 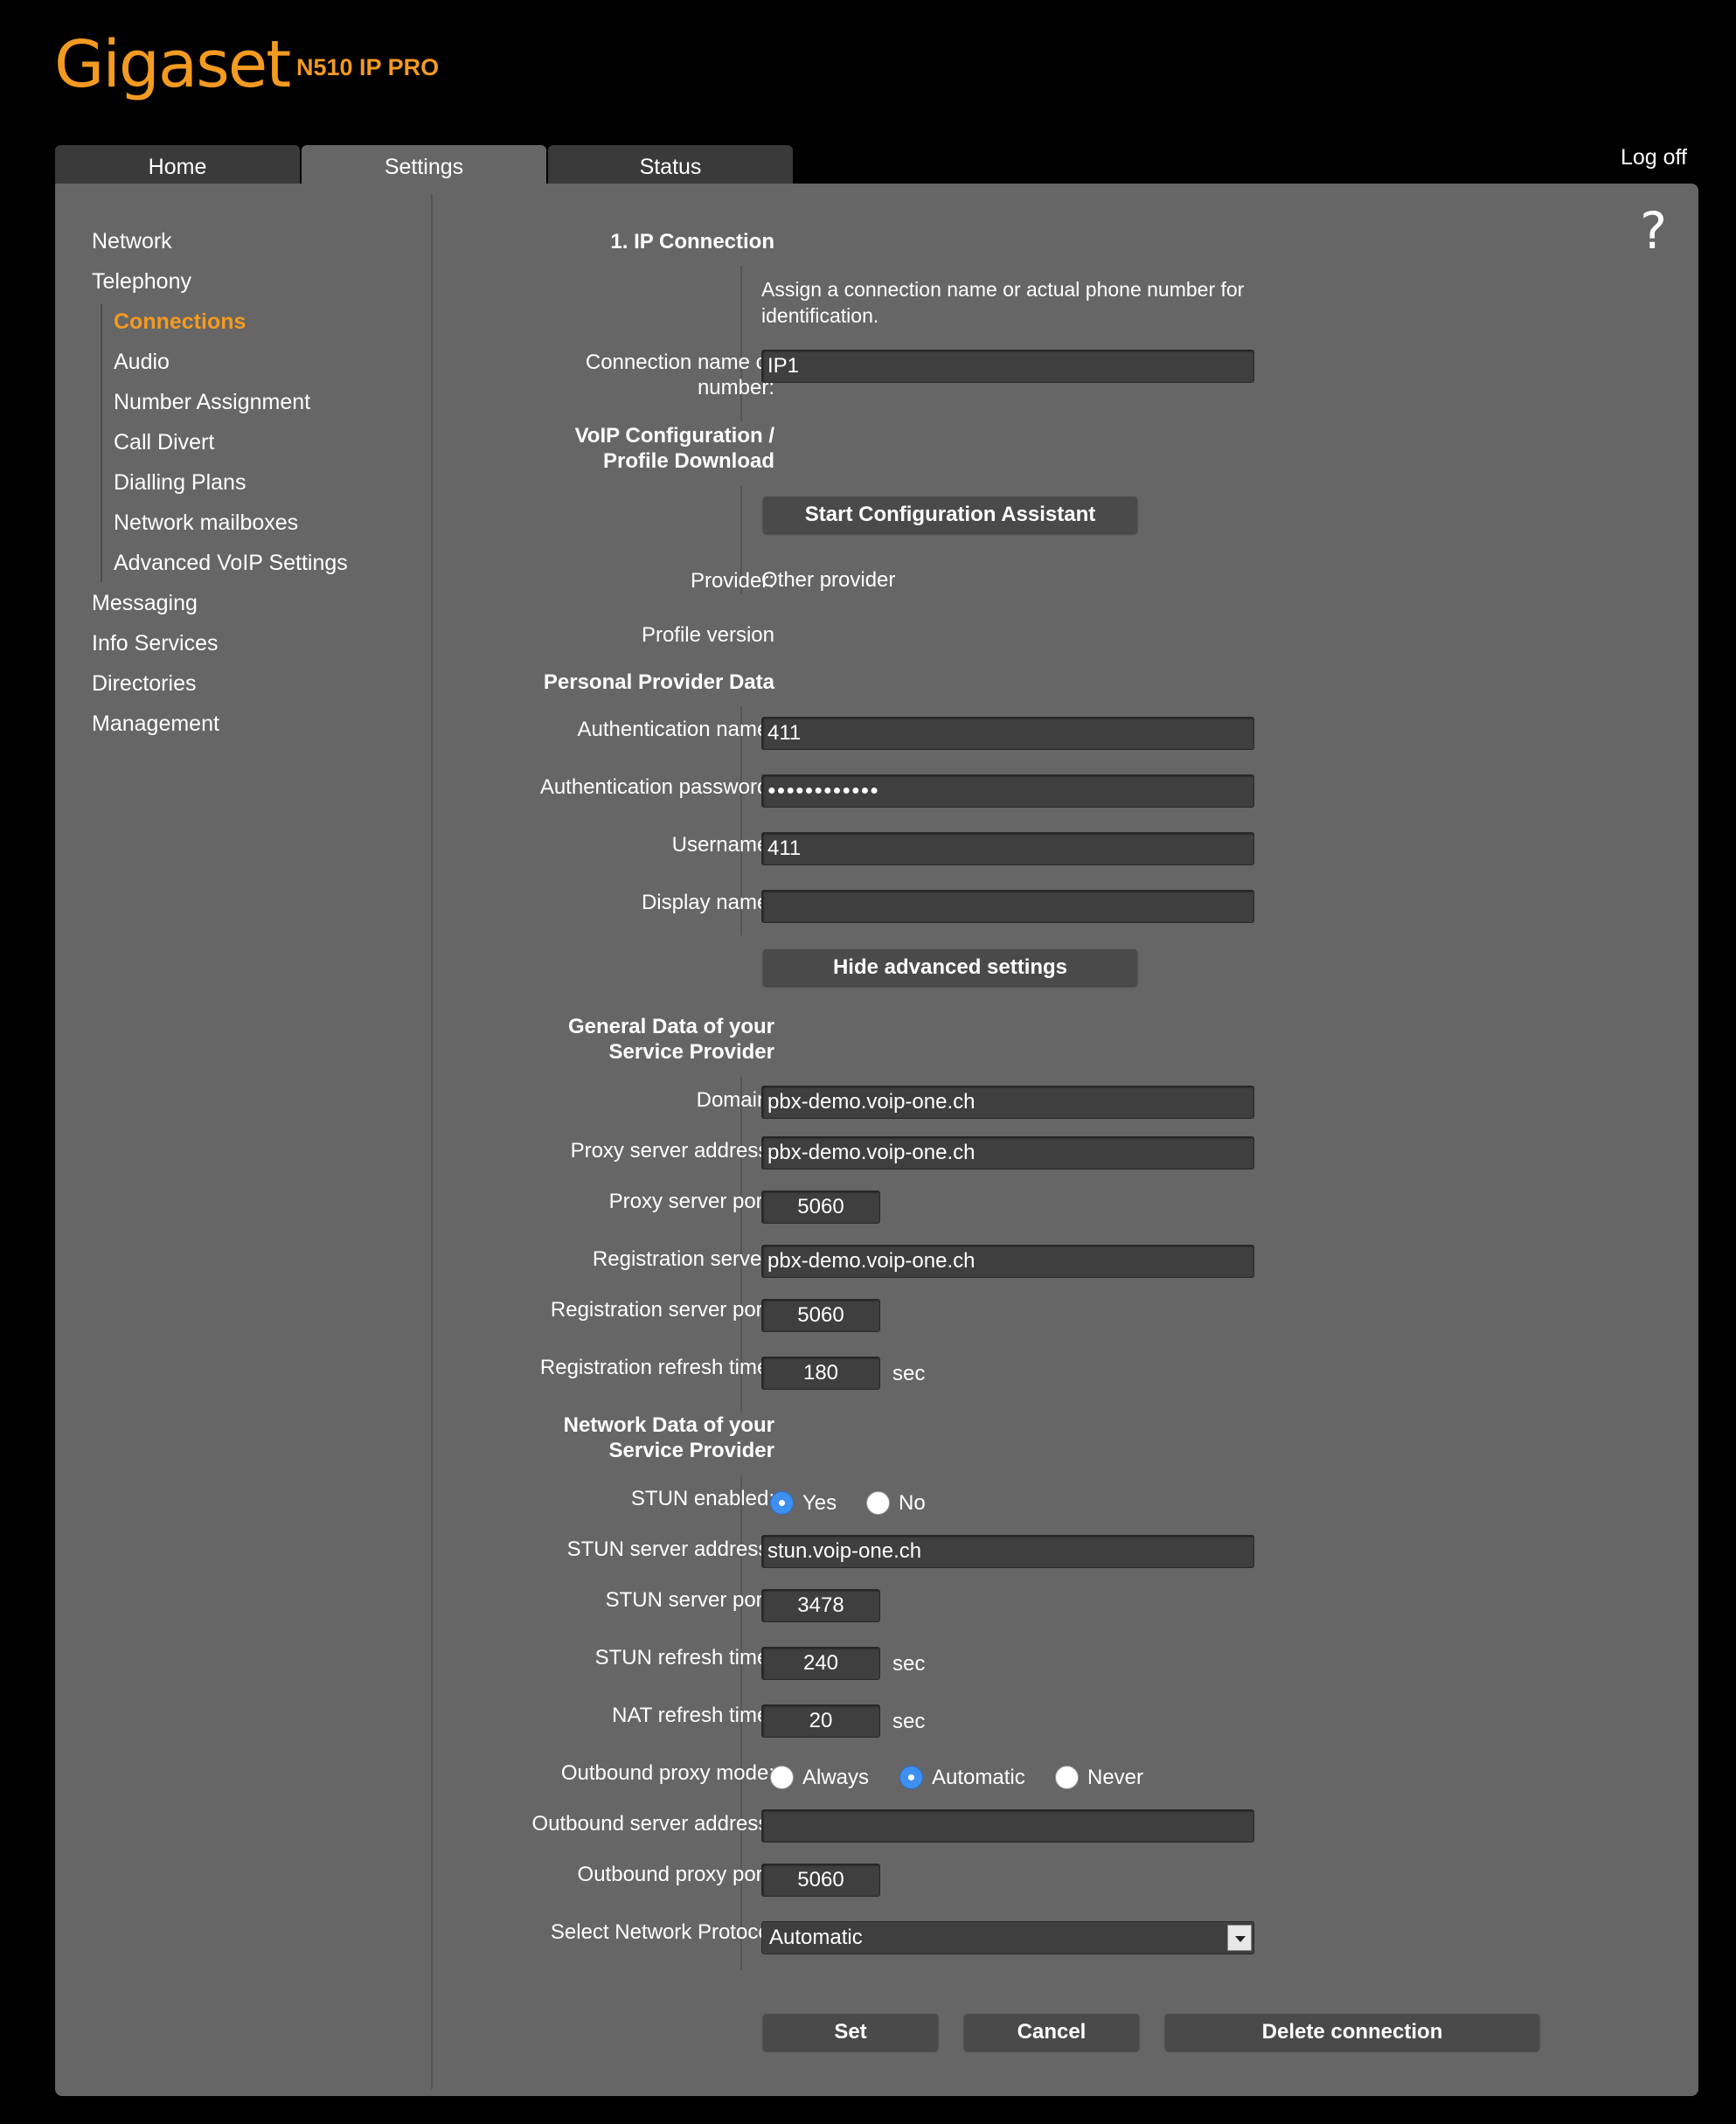 I want to click on proxy-server-port-label: Proxy server port:, so click(x=691, y=1202).